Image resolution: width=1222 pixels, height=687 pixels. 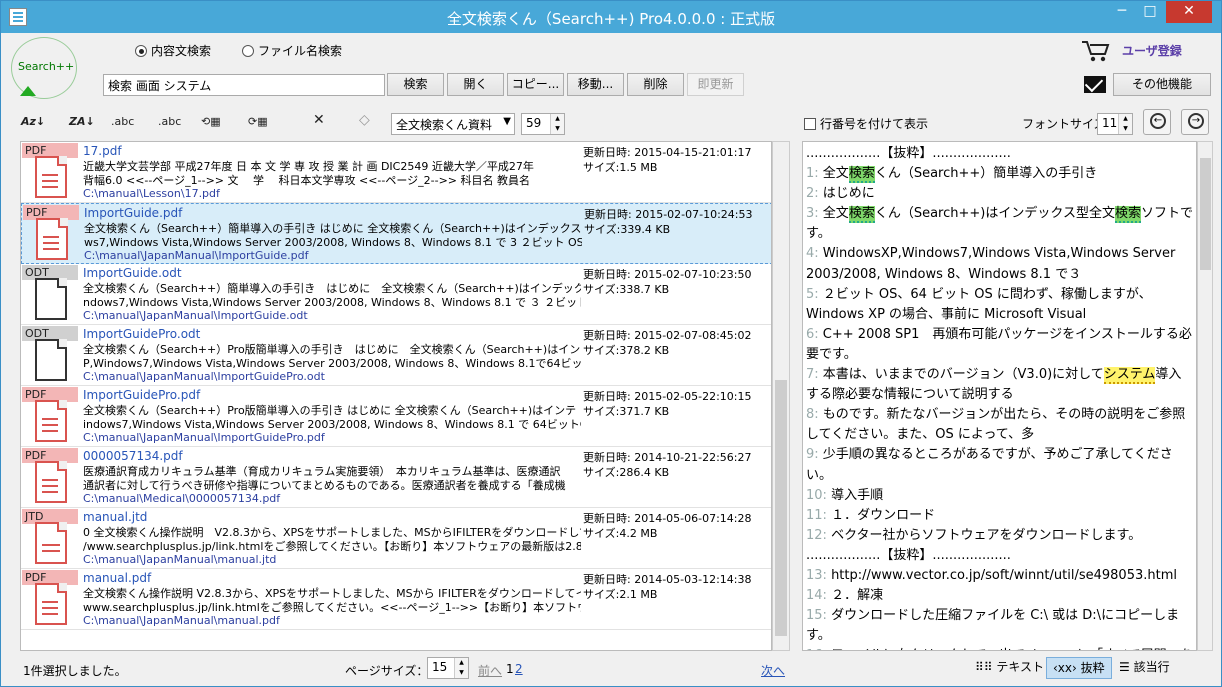 I want to click on line-number: 9:, so click(x=812, y=455).